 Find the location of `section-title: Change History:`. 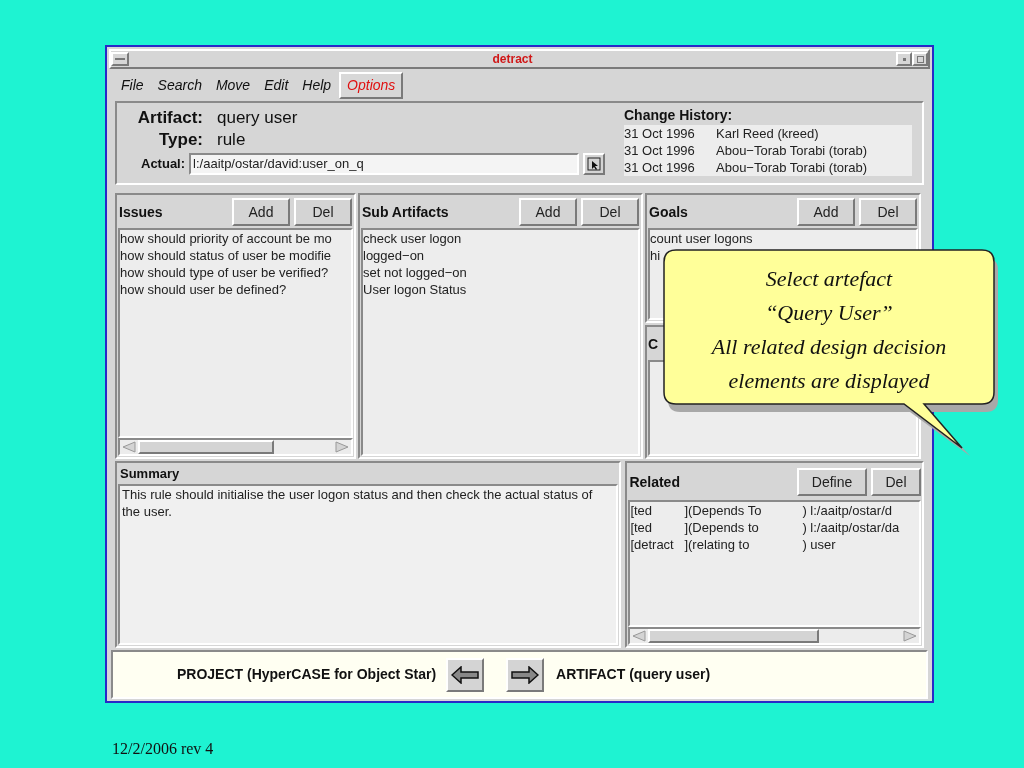

section-title: Change History: is located at coordinates (679, 115).